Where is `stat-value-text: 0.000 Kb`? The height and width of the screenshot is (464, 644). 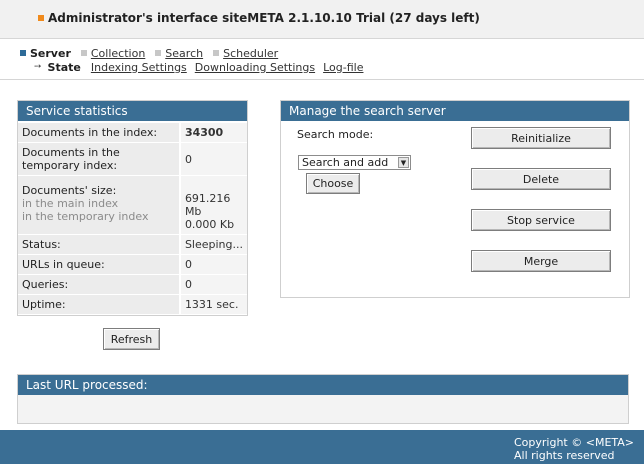
stat-value-text: 0.000 Kb is located at coordinates (209, 224).